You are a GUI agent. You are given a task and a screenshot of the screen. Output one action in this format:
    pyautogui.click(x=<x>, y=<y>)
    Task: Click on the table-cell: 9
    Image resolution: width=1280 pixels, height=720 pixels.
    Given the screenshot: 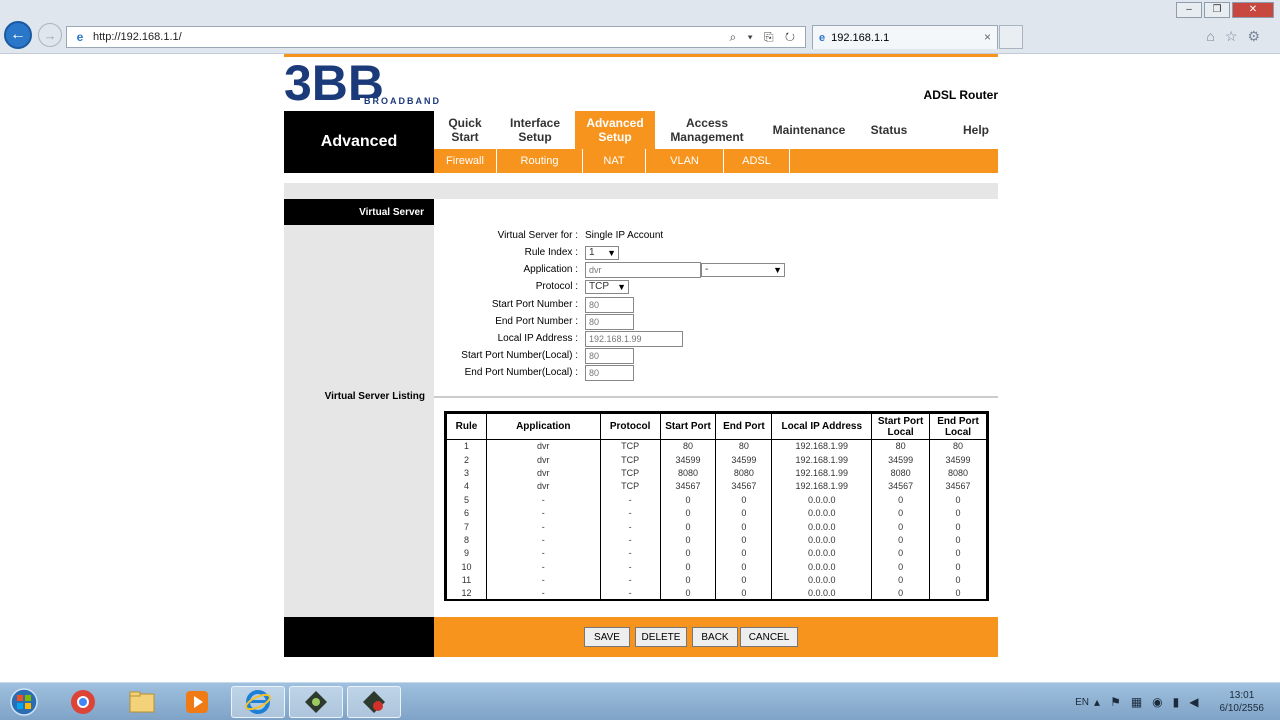 What is the action you would take?
    pyautogui.click(x=466, y=553)
    